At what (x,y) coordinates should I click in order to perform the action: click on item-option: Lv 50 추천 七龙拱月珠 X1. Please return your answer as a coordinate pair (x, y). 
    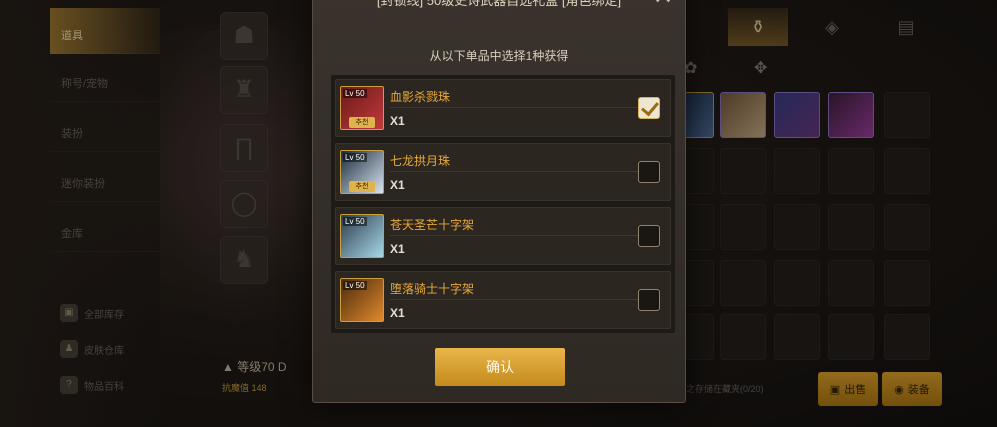
    Looking at the image, I should click on (503, 172).